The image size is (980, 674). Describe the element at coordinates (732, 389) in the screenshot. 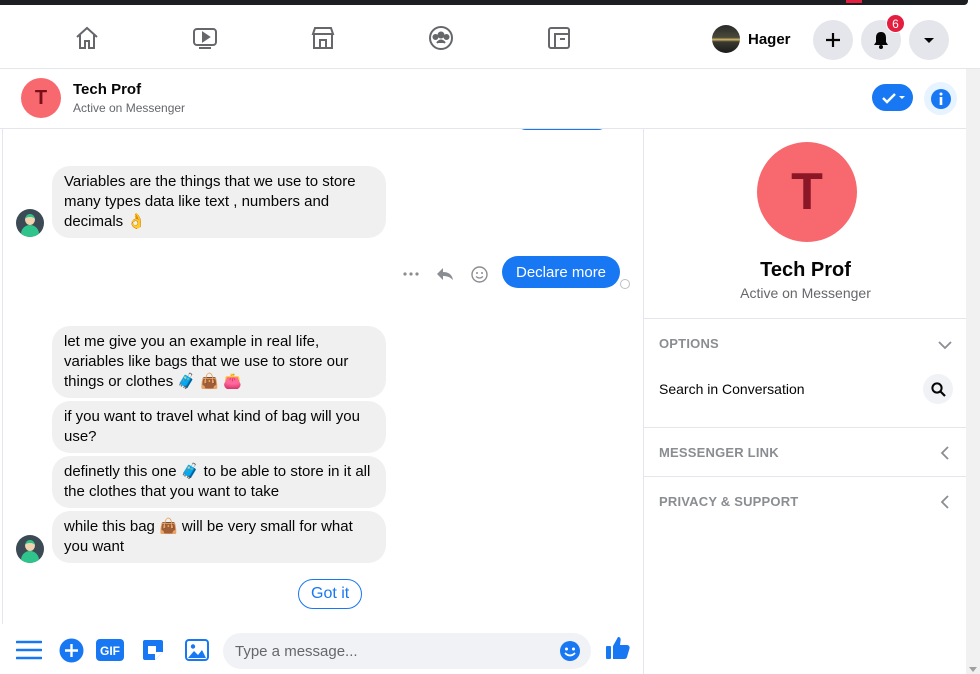

I see `search-in-conversation: Search in Conversation` at that location.